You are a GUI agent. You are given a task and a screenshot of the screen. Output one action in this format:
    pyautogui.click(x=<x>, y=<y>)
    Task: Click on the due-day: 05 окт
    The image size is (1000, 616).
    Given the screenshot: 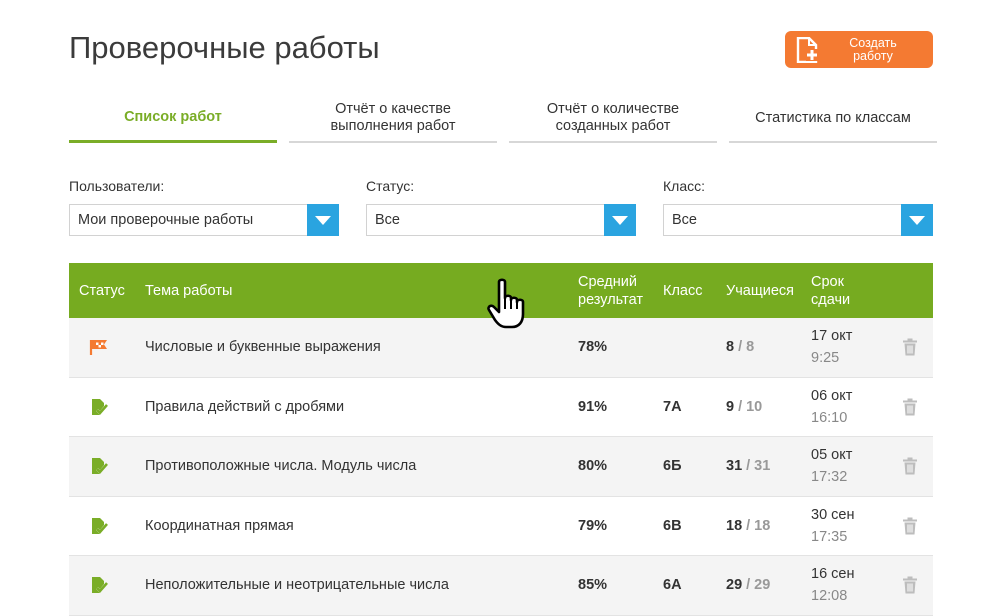 What is the action you would take?
    pyautogui.click(x=832, y=455)
    